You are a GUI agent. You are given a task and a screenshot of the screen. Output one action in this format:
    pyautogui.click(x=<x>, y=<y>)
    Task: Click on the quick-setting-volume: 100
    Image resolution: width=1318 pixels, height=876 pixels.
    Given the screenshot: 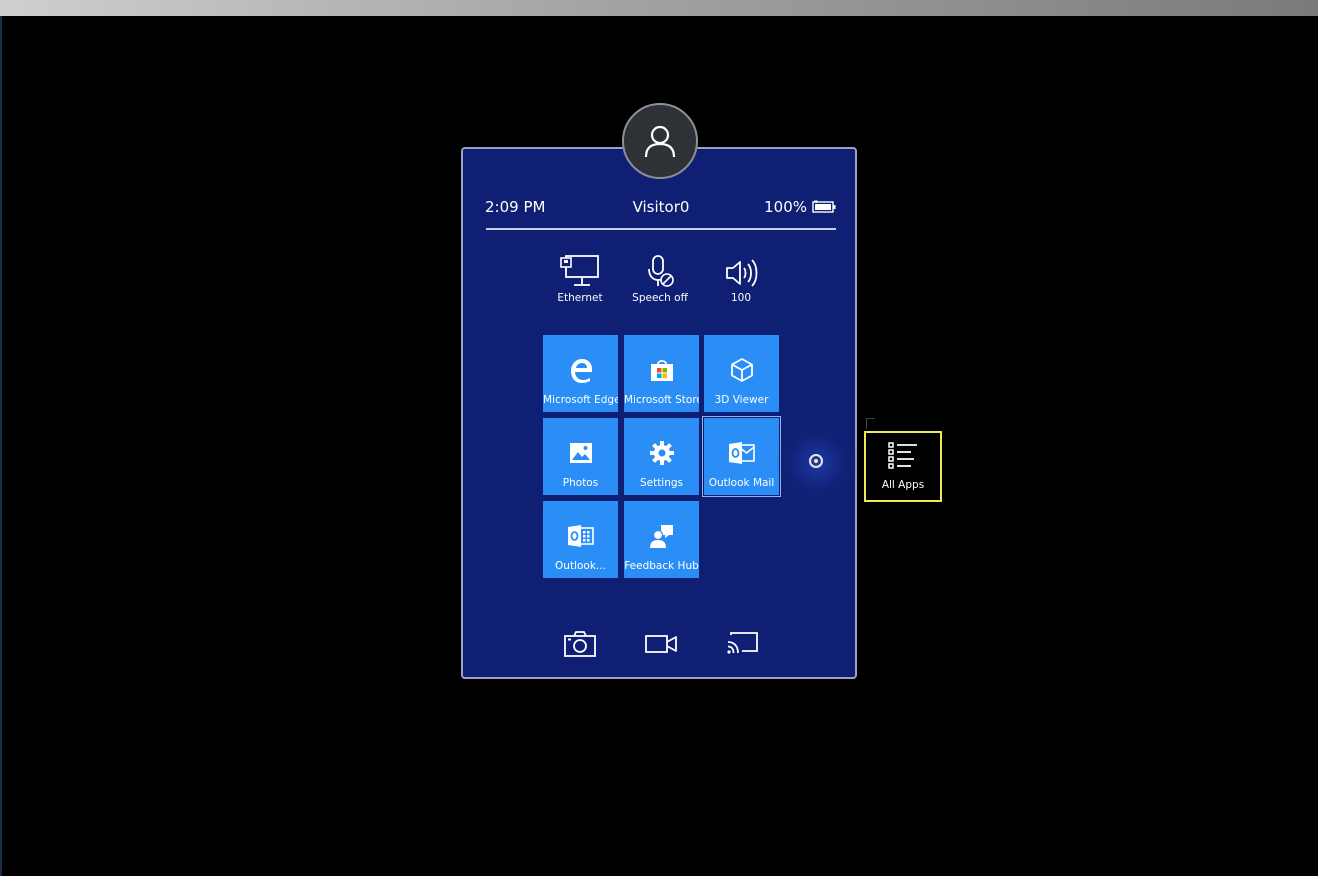 What is the action you would take?
    pyautogui.click(x=741, y=278)
    